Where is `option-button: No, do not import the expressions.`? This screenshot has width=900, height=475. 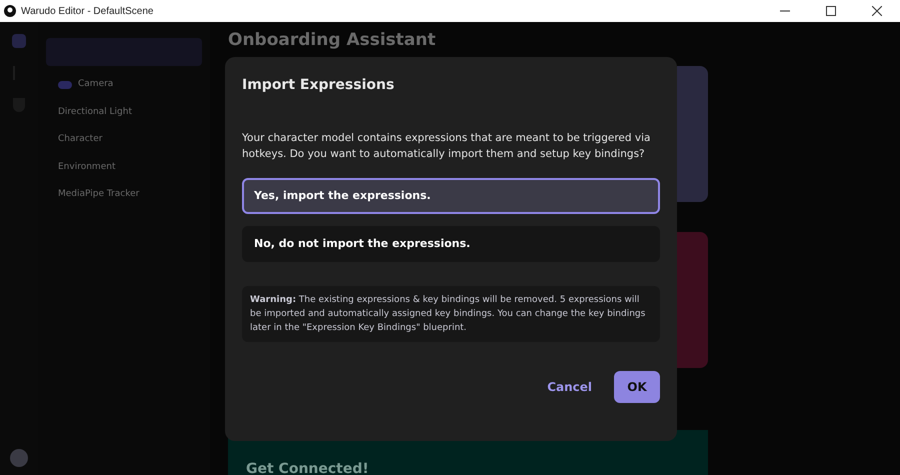
option-button: No, do not import the expressions. is located at coordinates (451, 244).